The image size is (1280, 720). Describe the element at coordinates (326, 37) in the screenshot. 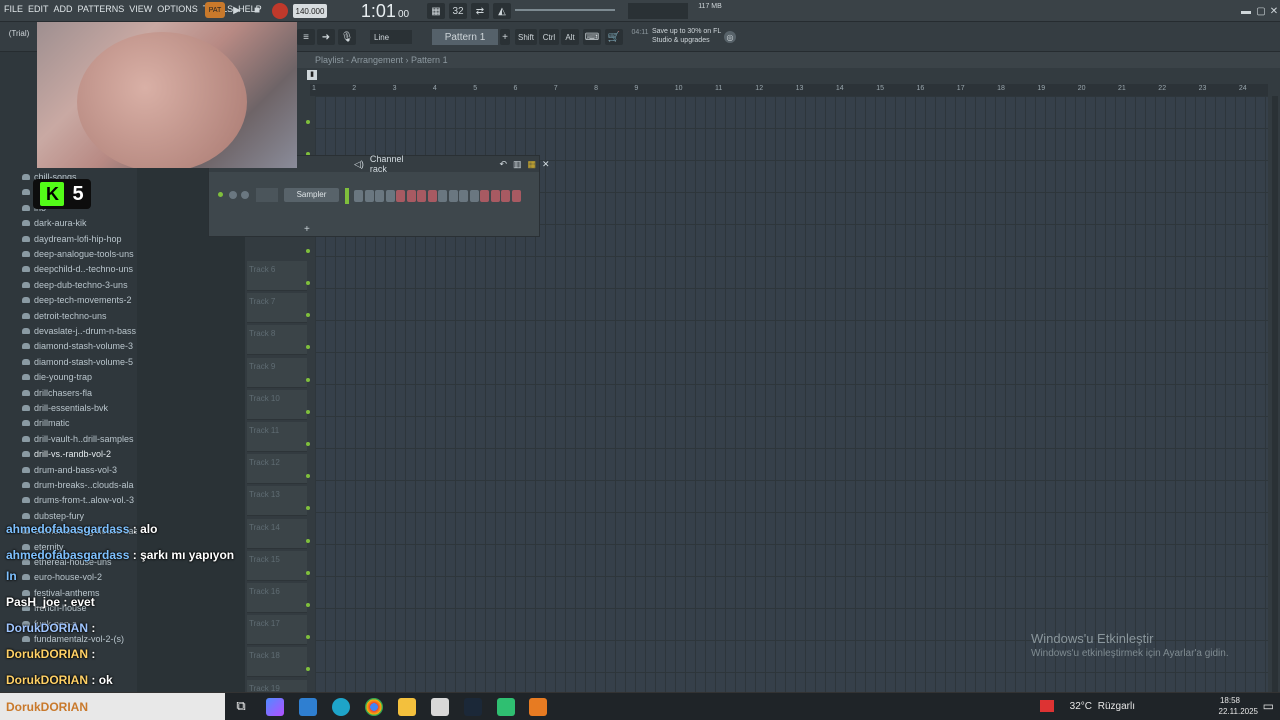

I see `arrow-tool-icon: ➜` at that location.